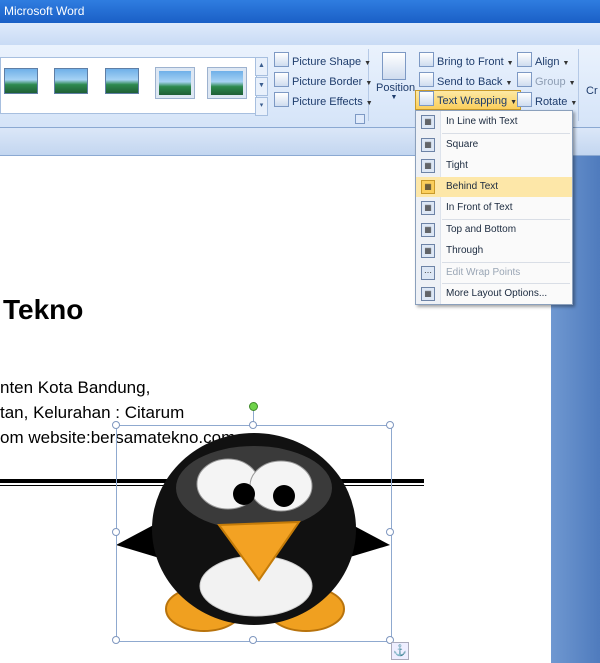  What do you see at coordinates (323, 101) in the screenshot?
I see `picture-effects-button: Picture Effects ▼` at bounding box center [323, 101].